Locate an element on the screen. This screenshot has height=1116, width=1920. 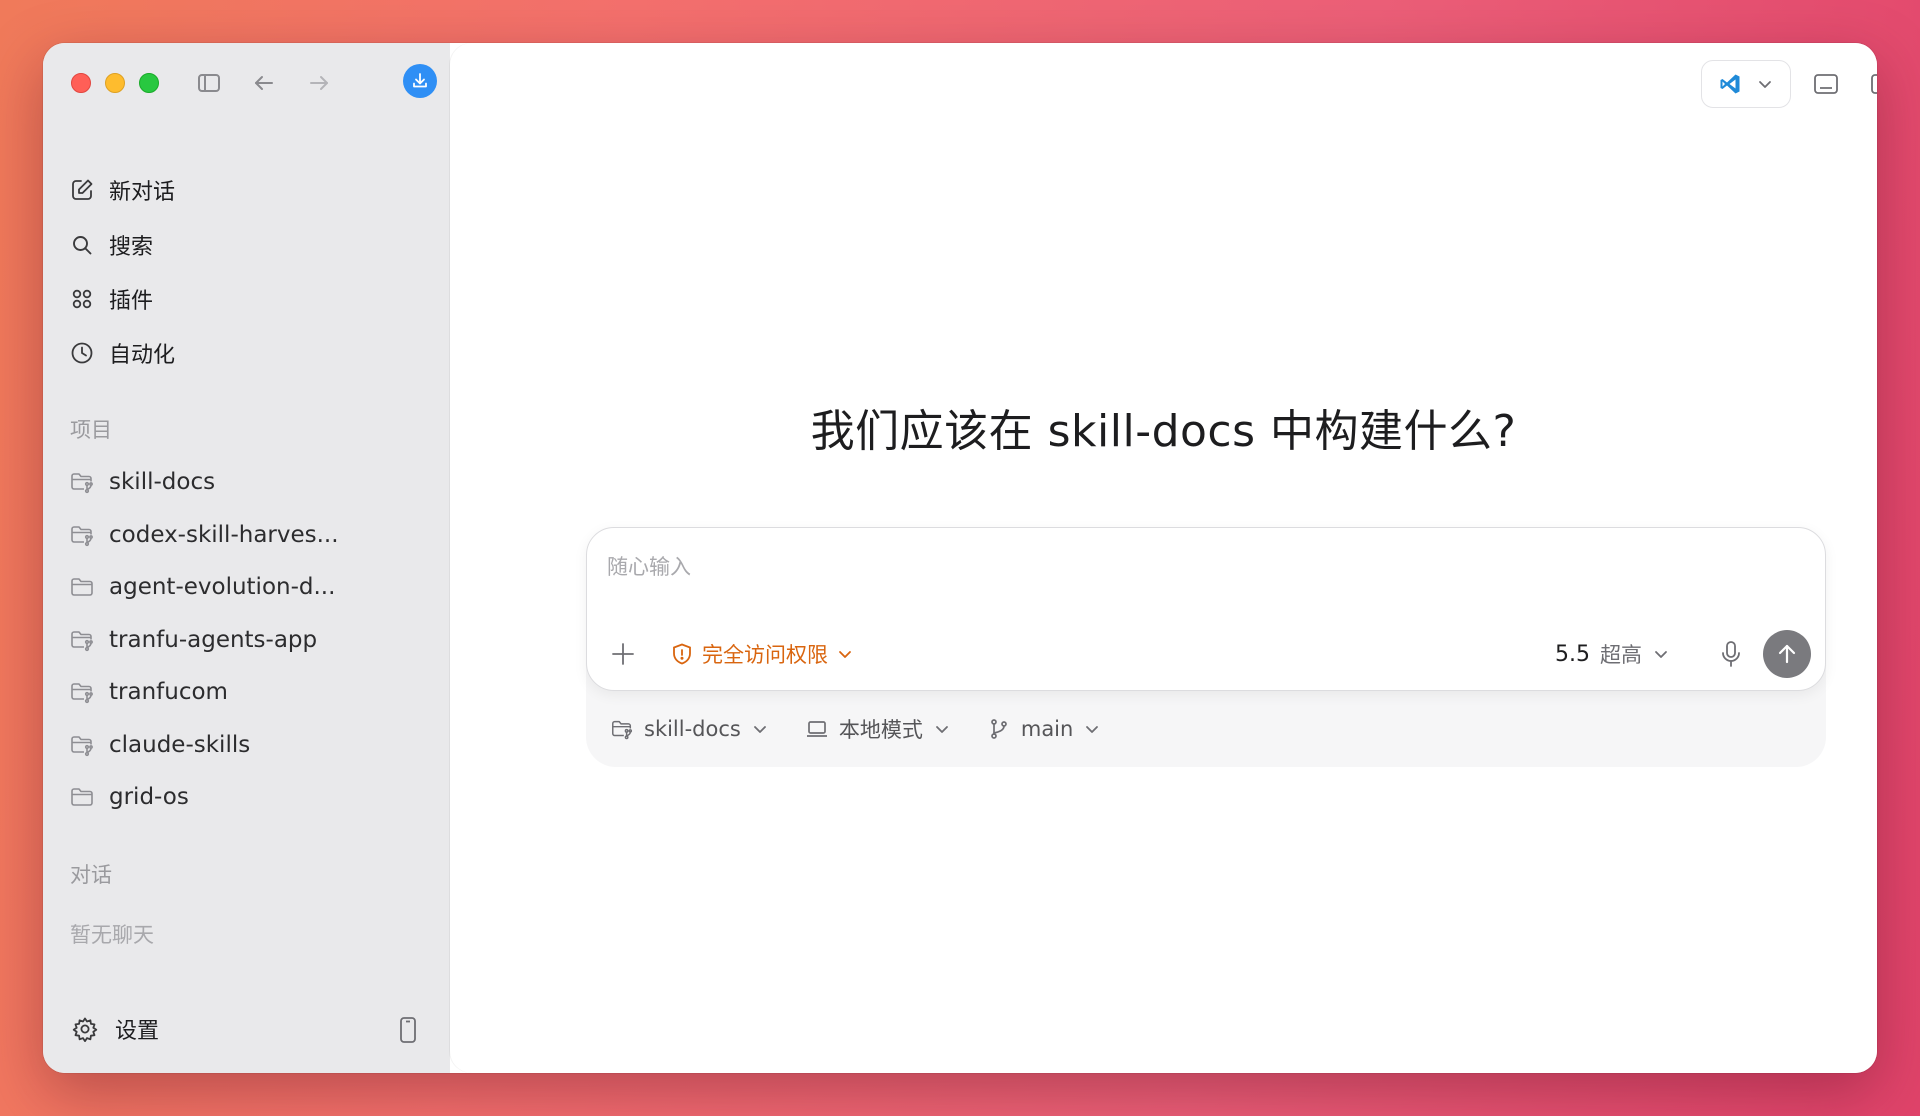
page-title: 我们应该在 skill-docs 中构建什么? is located at coordinates (1163, 431).